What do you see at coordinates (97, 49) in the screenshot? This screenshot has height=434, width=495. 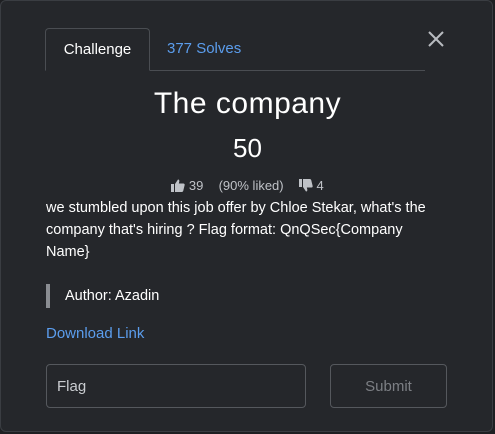 I see `tab-challenge: Challenge` at bounding box center [97, 49].